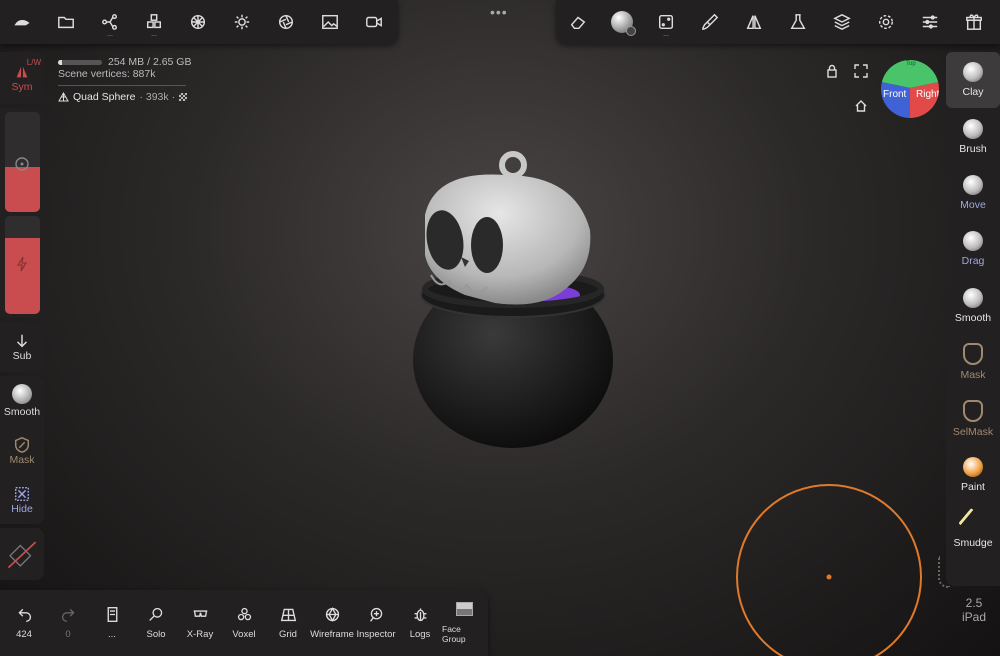 The image size is (1000, 656). I want to click on fullscreen-icon, so click(861, 71).